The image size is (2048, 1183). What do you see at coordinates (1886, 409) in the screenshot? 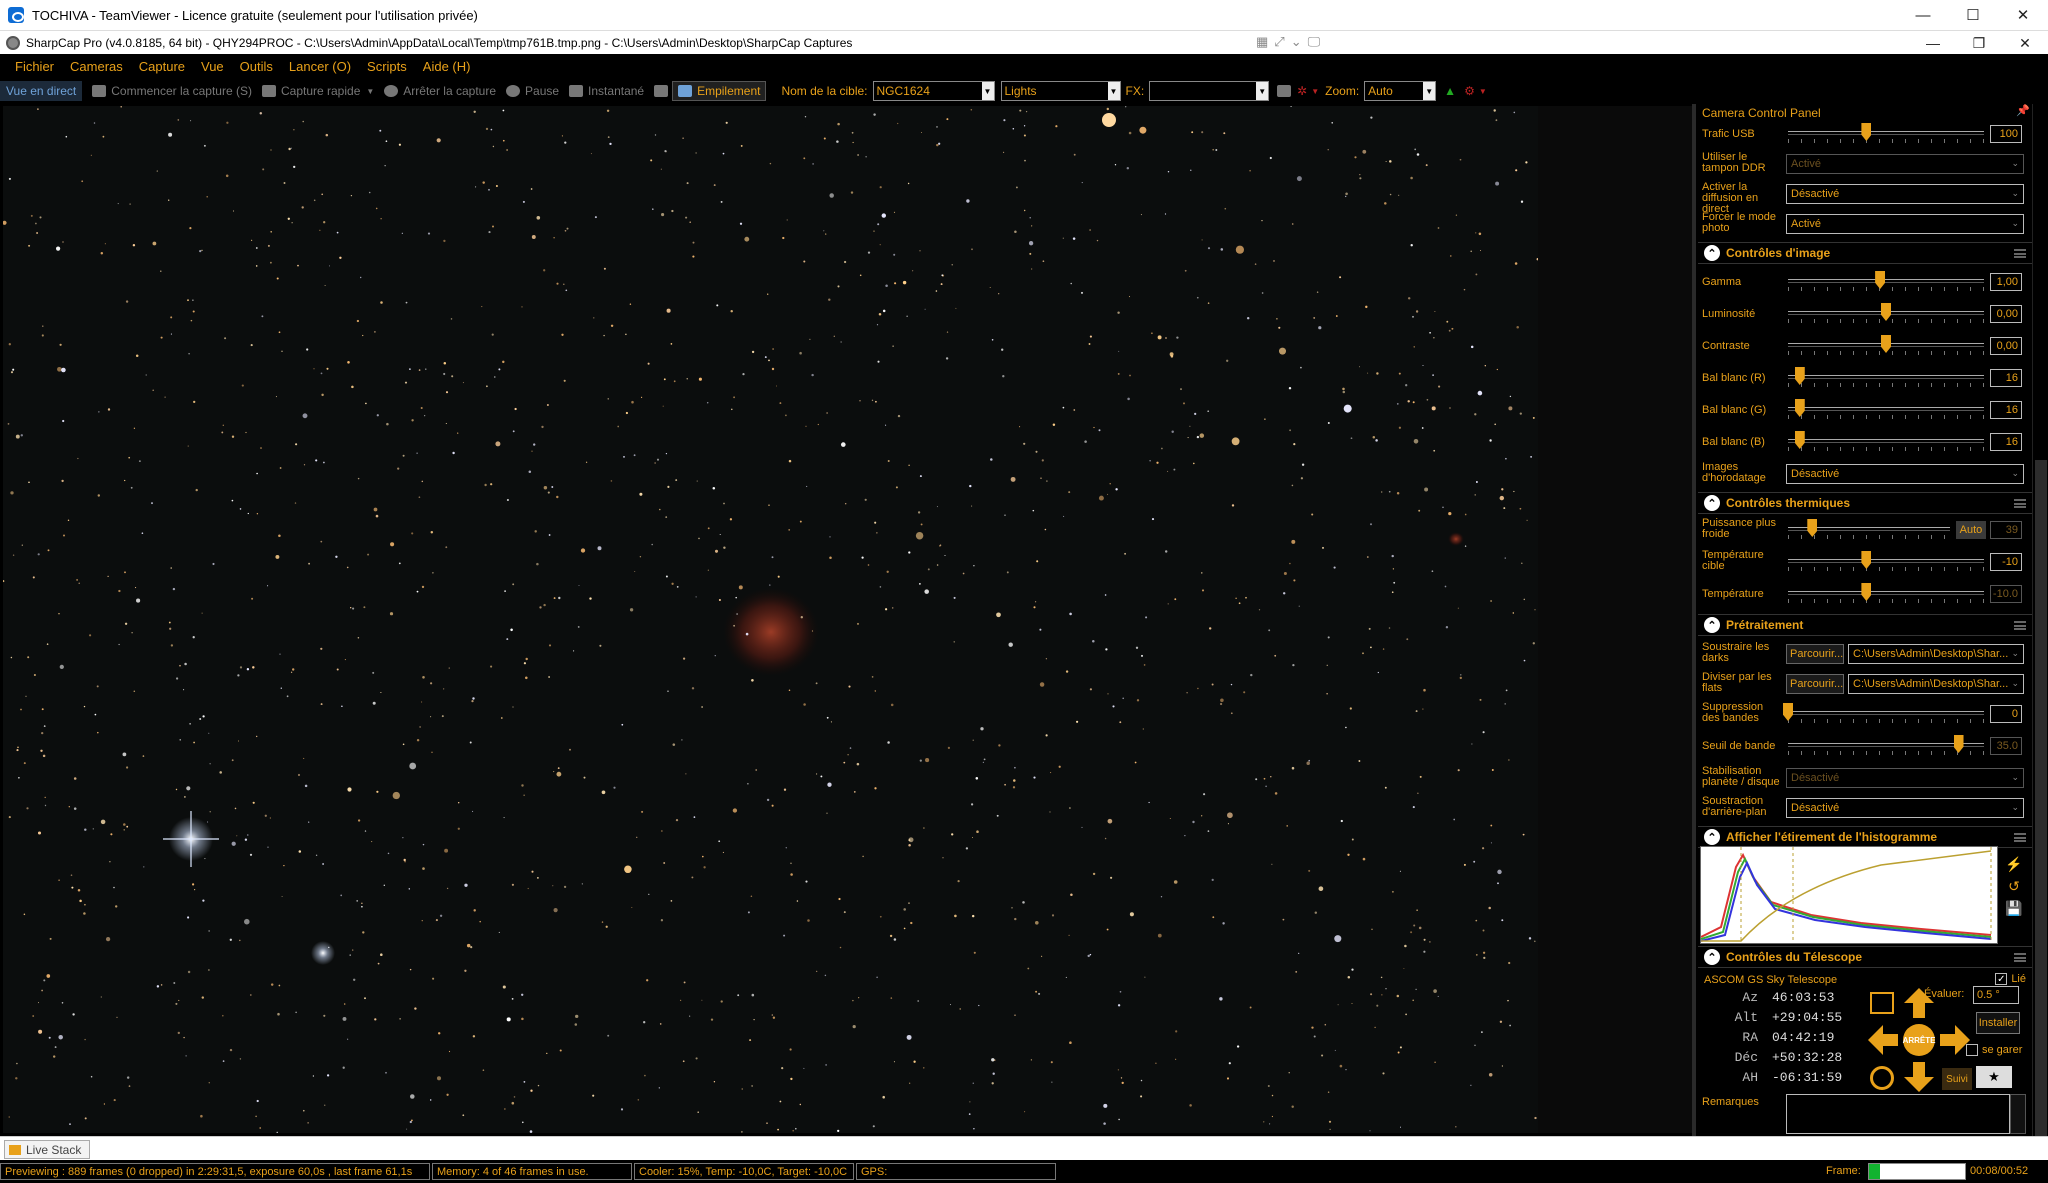
I see `wb-green-slider` at bounding box center [1886, 409].